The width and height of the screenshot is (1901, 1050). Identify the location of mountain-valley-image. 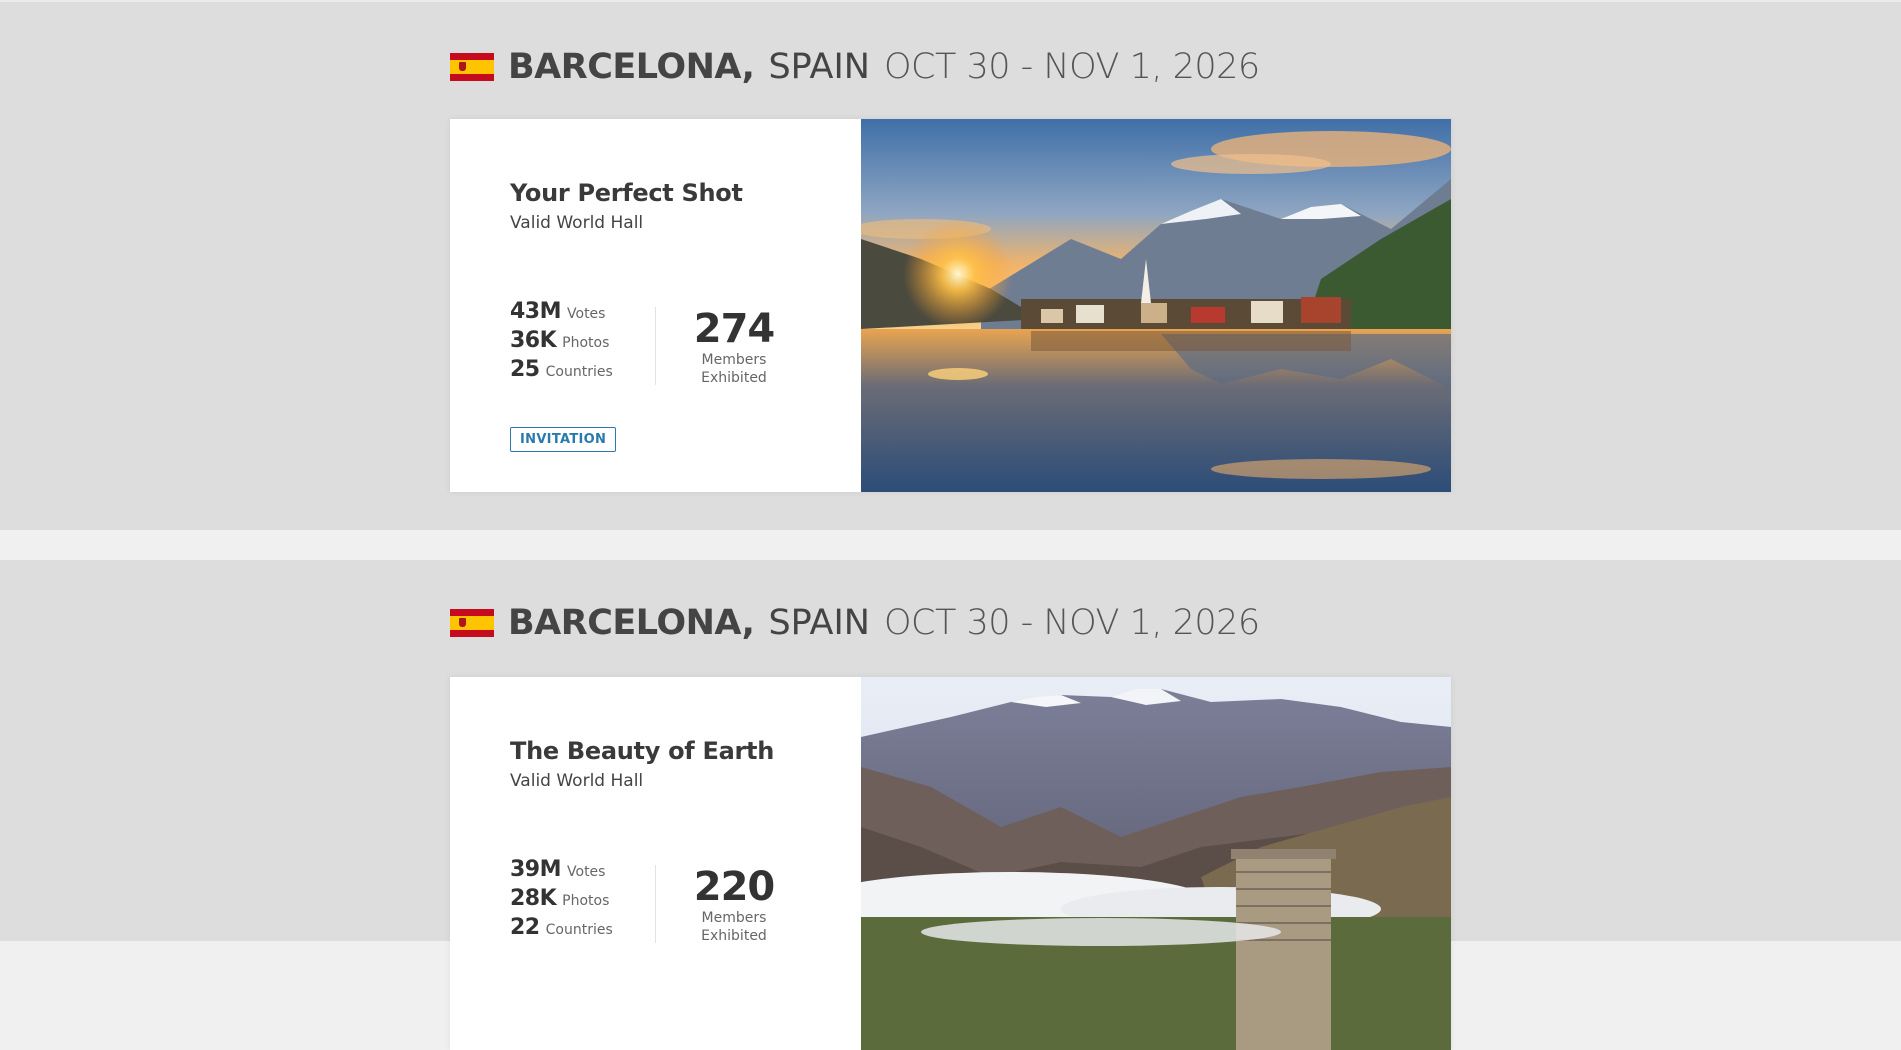
(1156, 863).